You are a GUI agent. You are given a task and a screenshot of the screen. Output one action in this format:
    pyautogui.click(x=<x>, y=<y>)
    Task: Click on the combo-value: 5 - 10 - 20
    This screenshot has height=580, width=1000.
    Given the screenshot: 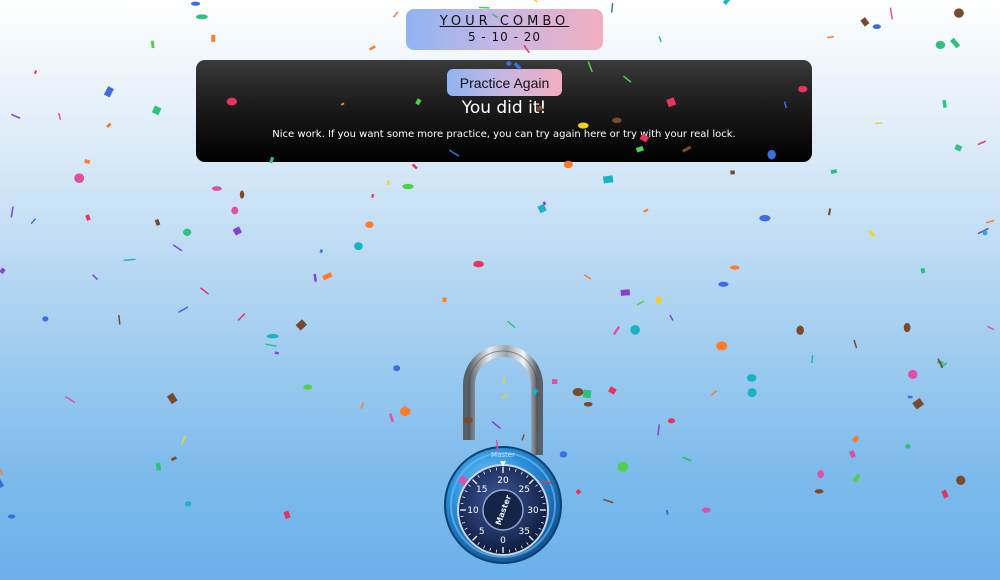 What is the action you would take?
    pyautogui.click(x=504, y=37)
    